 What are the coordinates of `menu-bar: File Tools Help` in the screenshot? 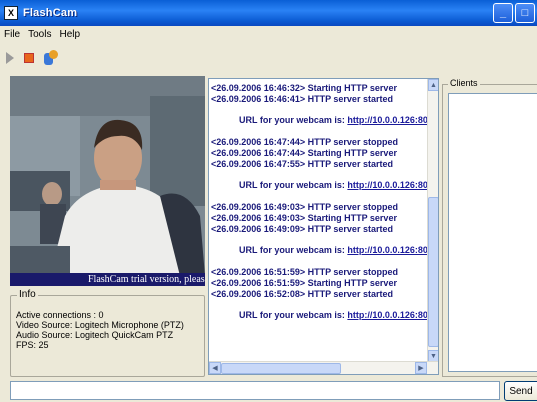 It's located at (268, 34).